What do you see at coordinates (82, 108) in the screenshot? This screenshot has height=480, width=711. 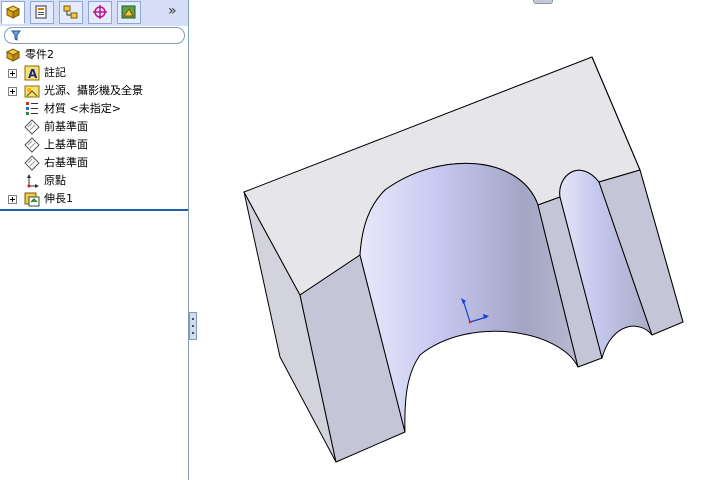 I see `tree-item-label: 材質 <未指定>` at bounding box center [82, 108].